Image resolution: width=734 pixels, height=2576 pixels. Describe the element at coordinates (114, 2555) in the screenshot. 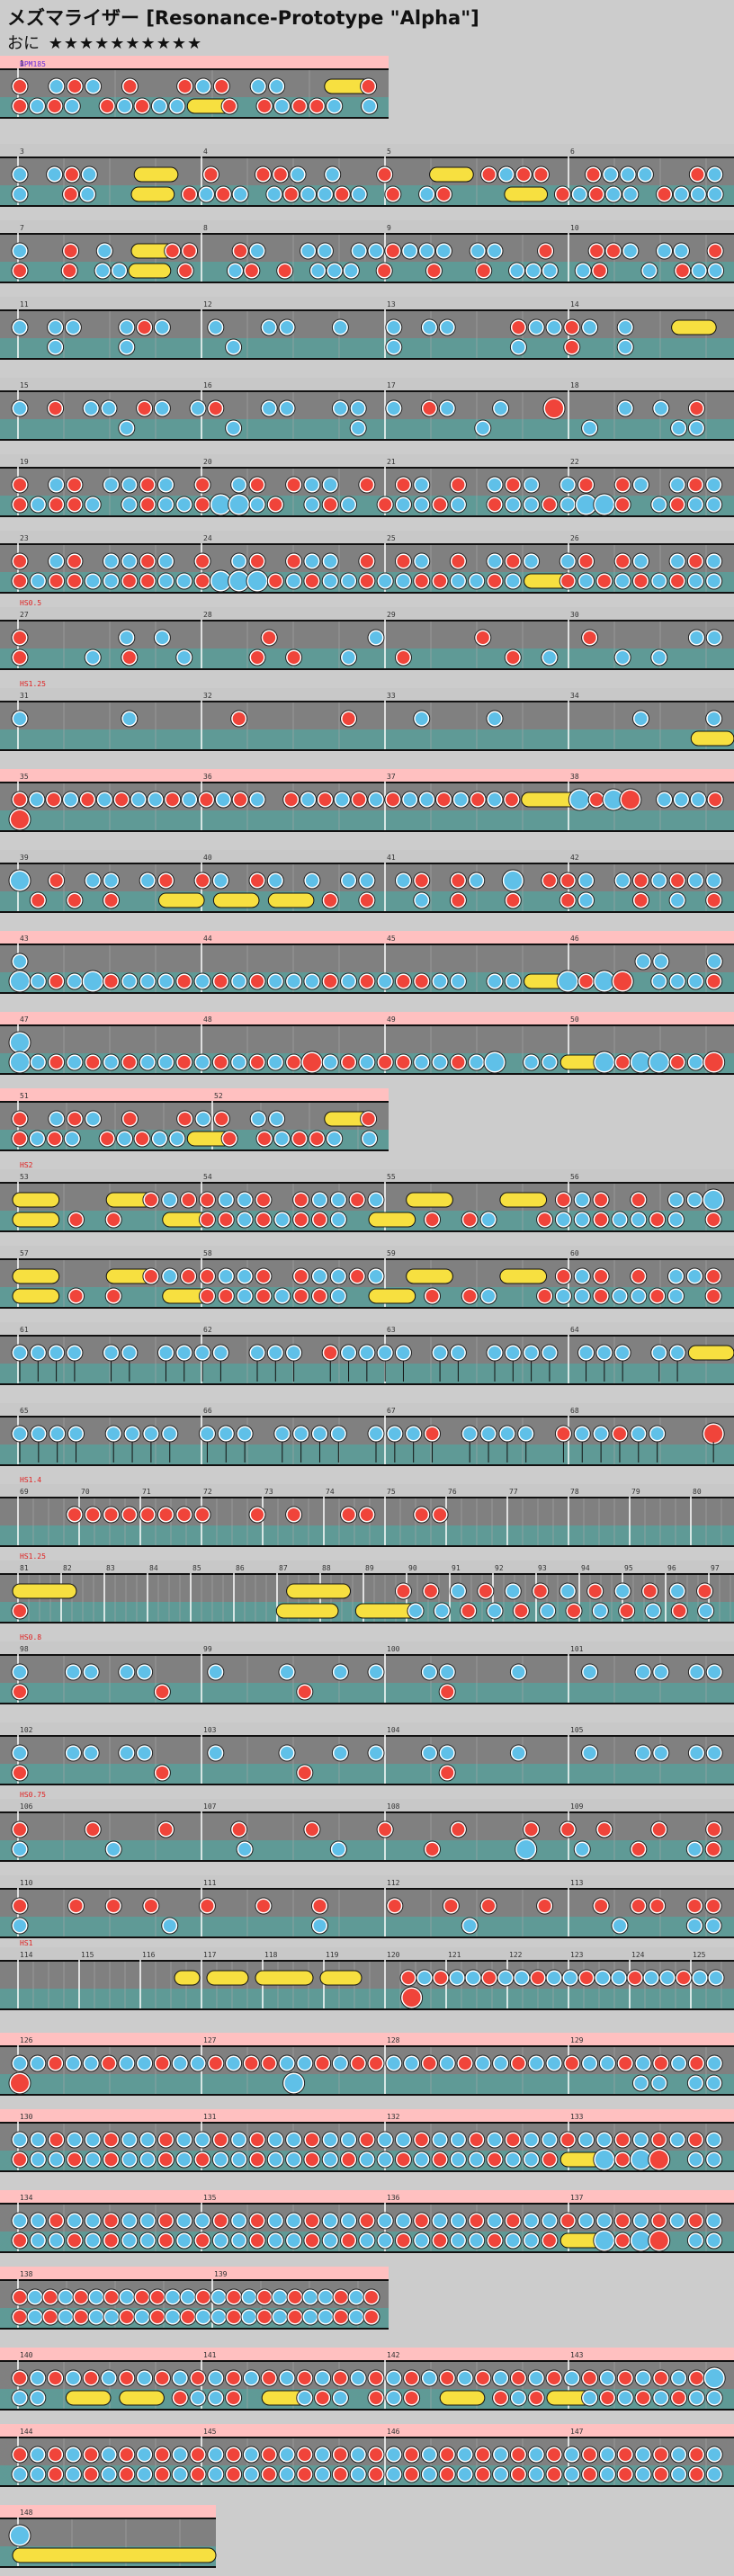

I see `drumroll-note` at that location.